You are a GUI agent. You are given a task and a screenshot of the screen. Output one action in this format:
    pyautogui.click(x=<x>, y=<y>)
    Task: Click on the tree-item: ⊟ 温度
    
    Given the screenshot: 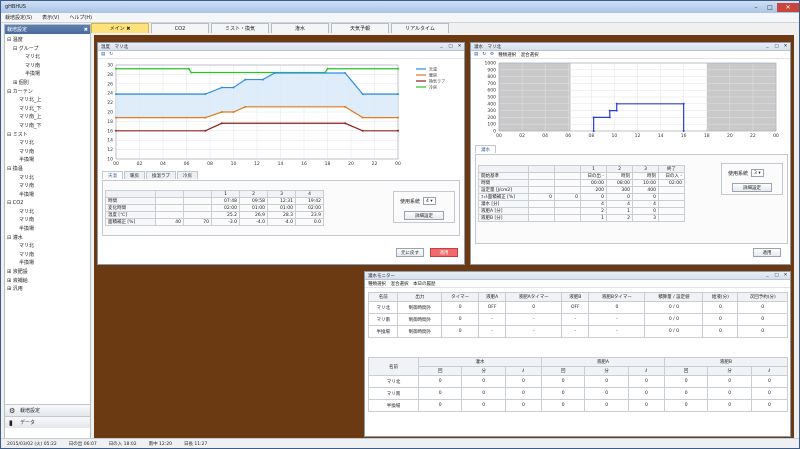 What is the action you would take?
    pyautogui.click(x=48, y=40)
    